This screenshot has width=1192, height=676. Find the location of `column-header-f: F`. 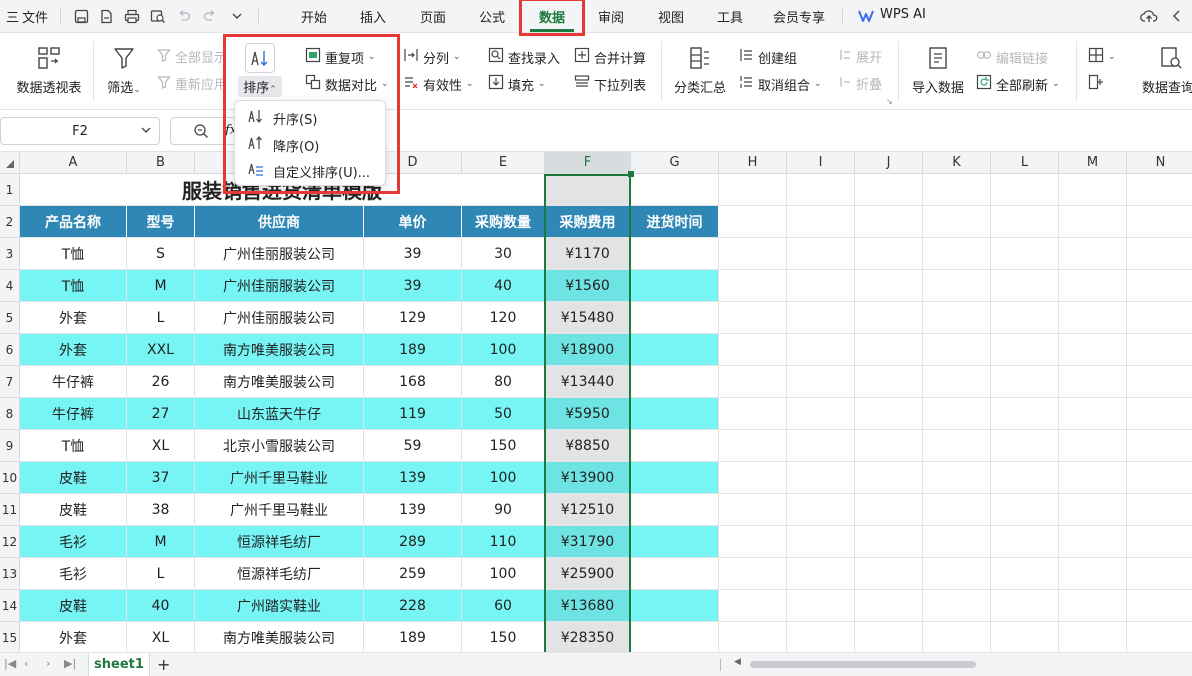

column-header-f: F is located at coordinates (588, 163).